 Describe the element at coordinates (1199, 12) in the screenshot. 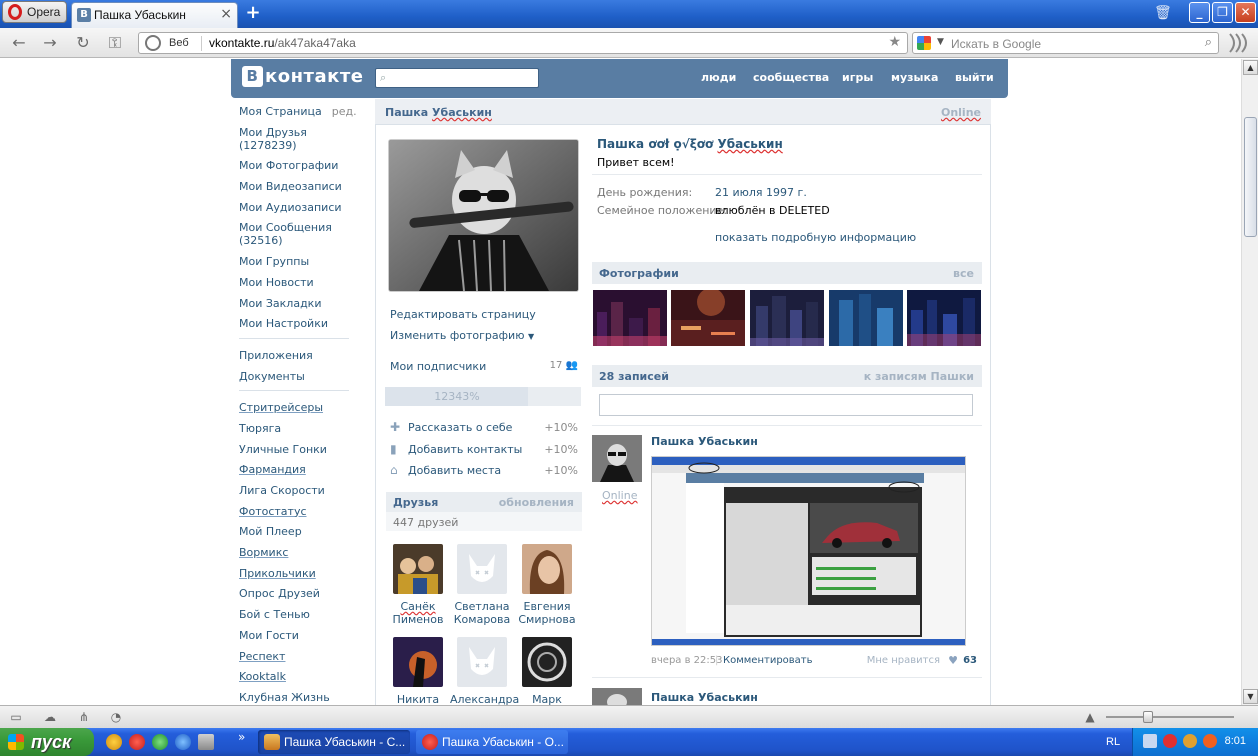

I see `minimize-button: _` at that location.